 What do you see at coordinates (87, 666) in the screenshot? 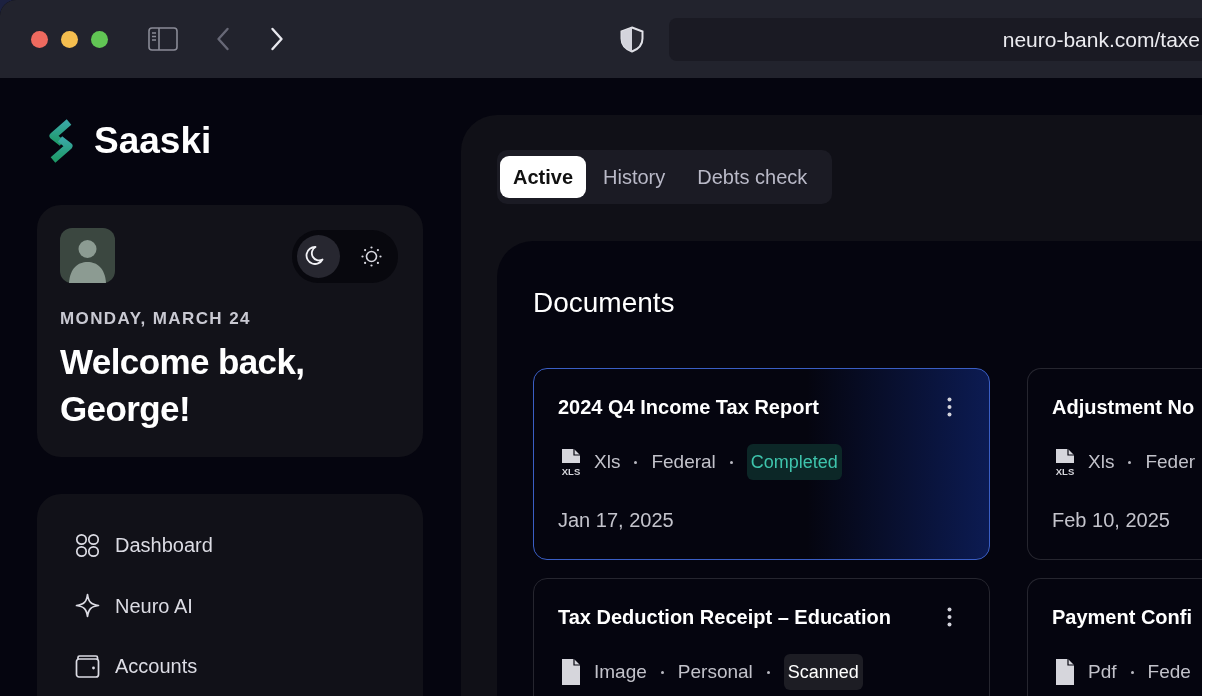
I see `wallet-icon` at bounding box center [87, 666].